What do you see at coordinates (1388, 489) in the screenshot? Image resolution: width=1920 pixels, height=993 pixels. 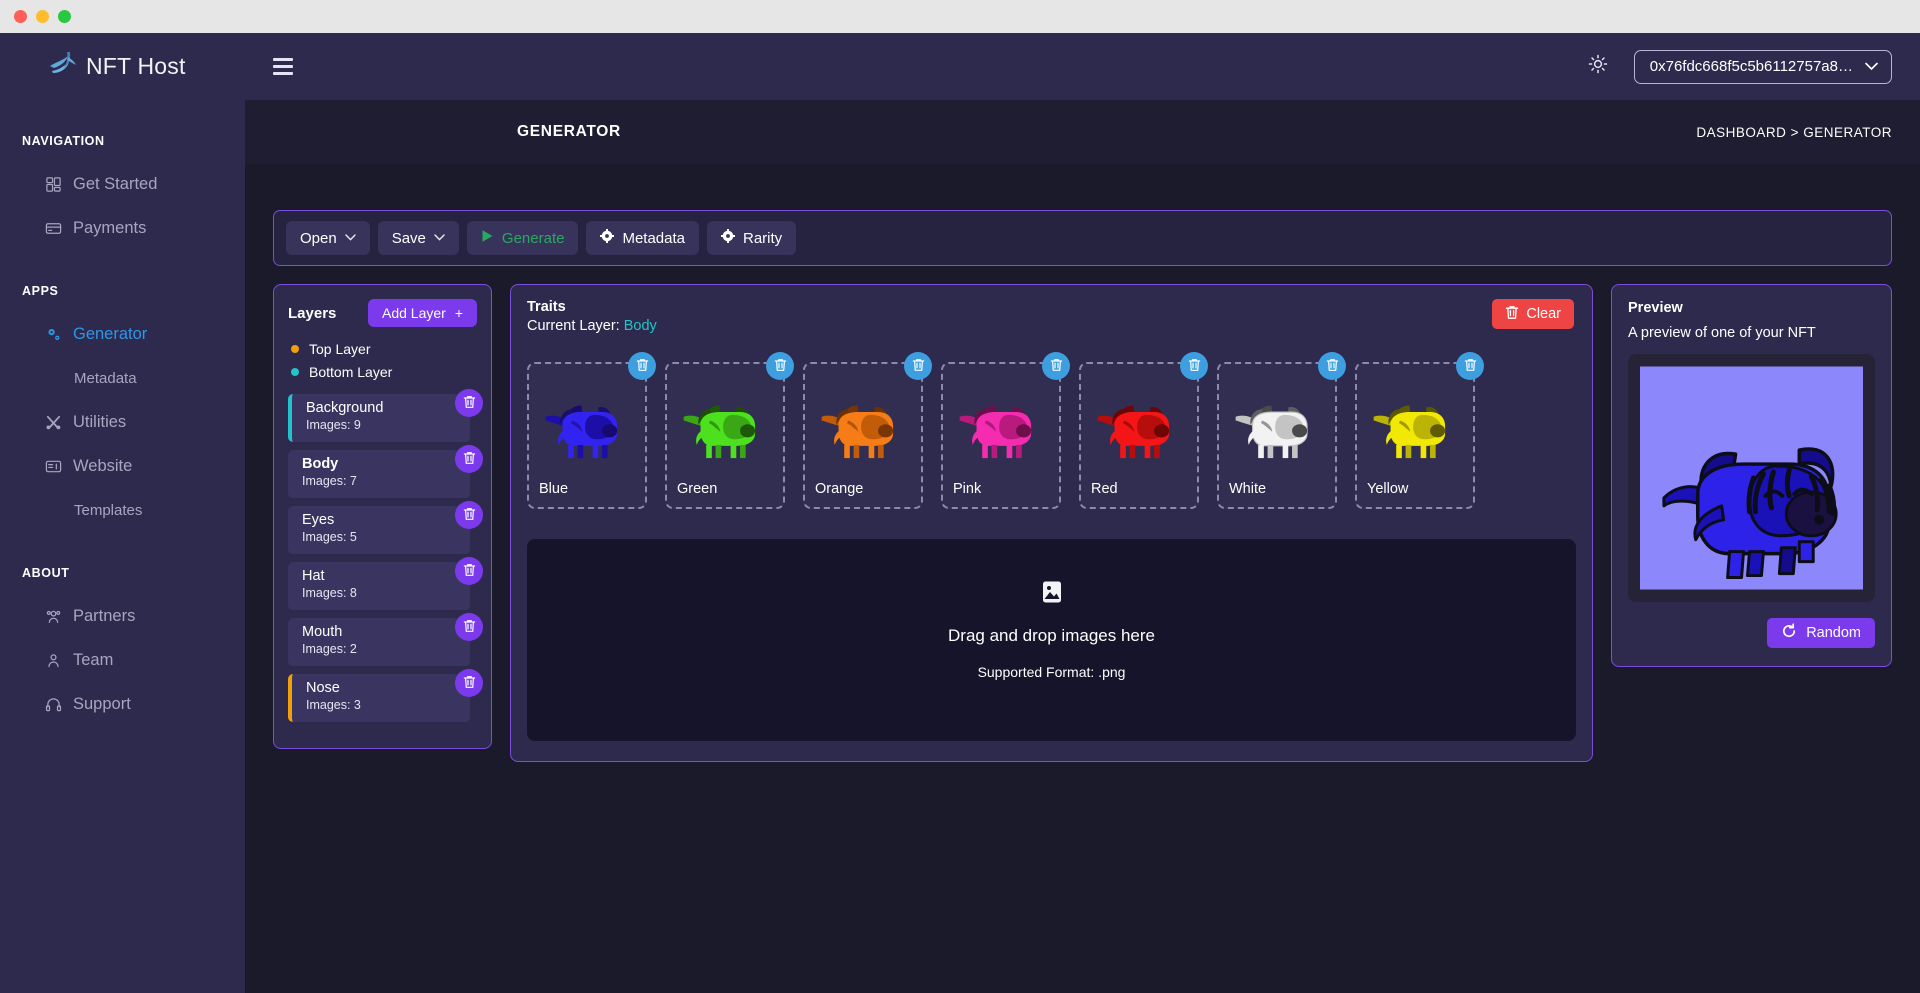 I see `trait-label: Yellow` at bounding box center [1388, 489].